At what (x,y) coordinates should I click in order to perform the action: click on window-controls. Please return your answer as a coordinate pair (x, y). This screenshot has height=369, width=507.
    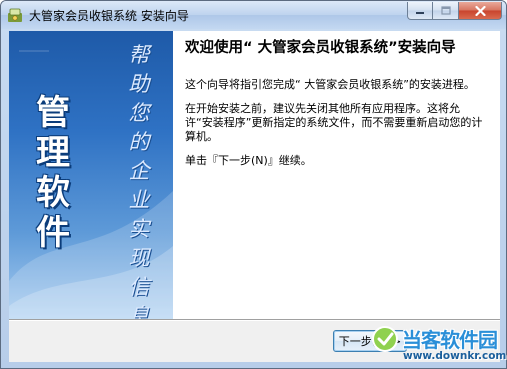
    Looking at the image, I should click on (454, 11).